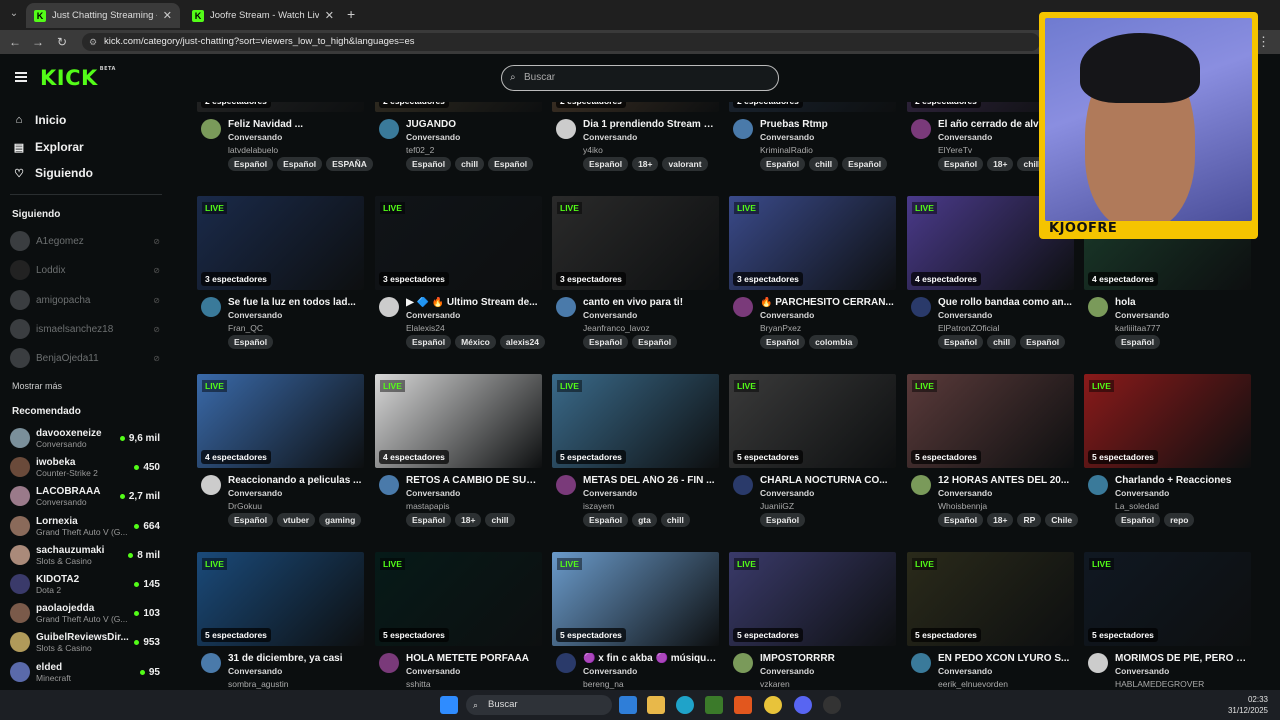 The image size is (1280, 720). Describe the element at coordinates (968, 328) in the screenshot. I see `stream-username: ElPatronZOficial` at that location.